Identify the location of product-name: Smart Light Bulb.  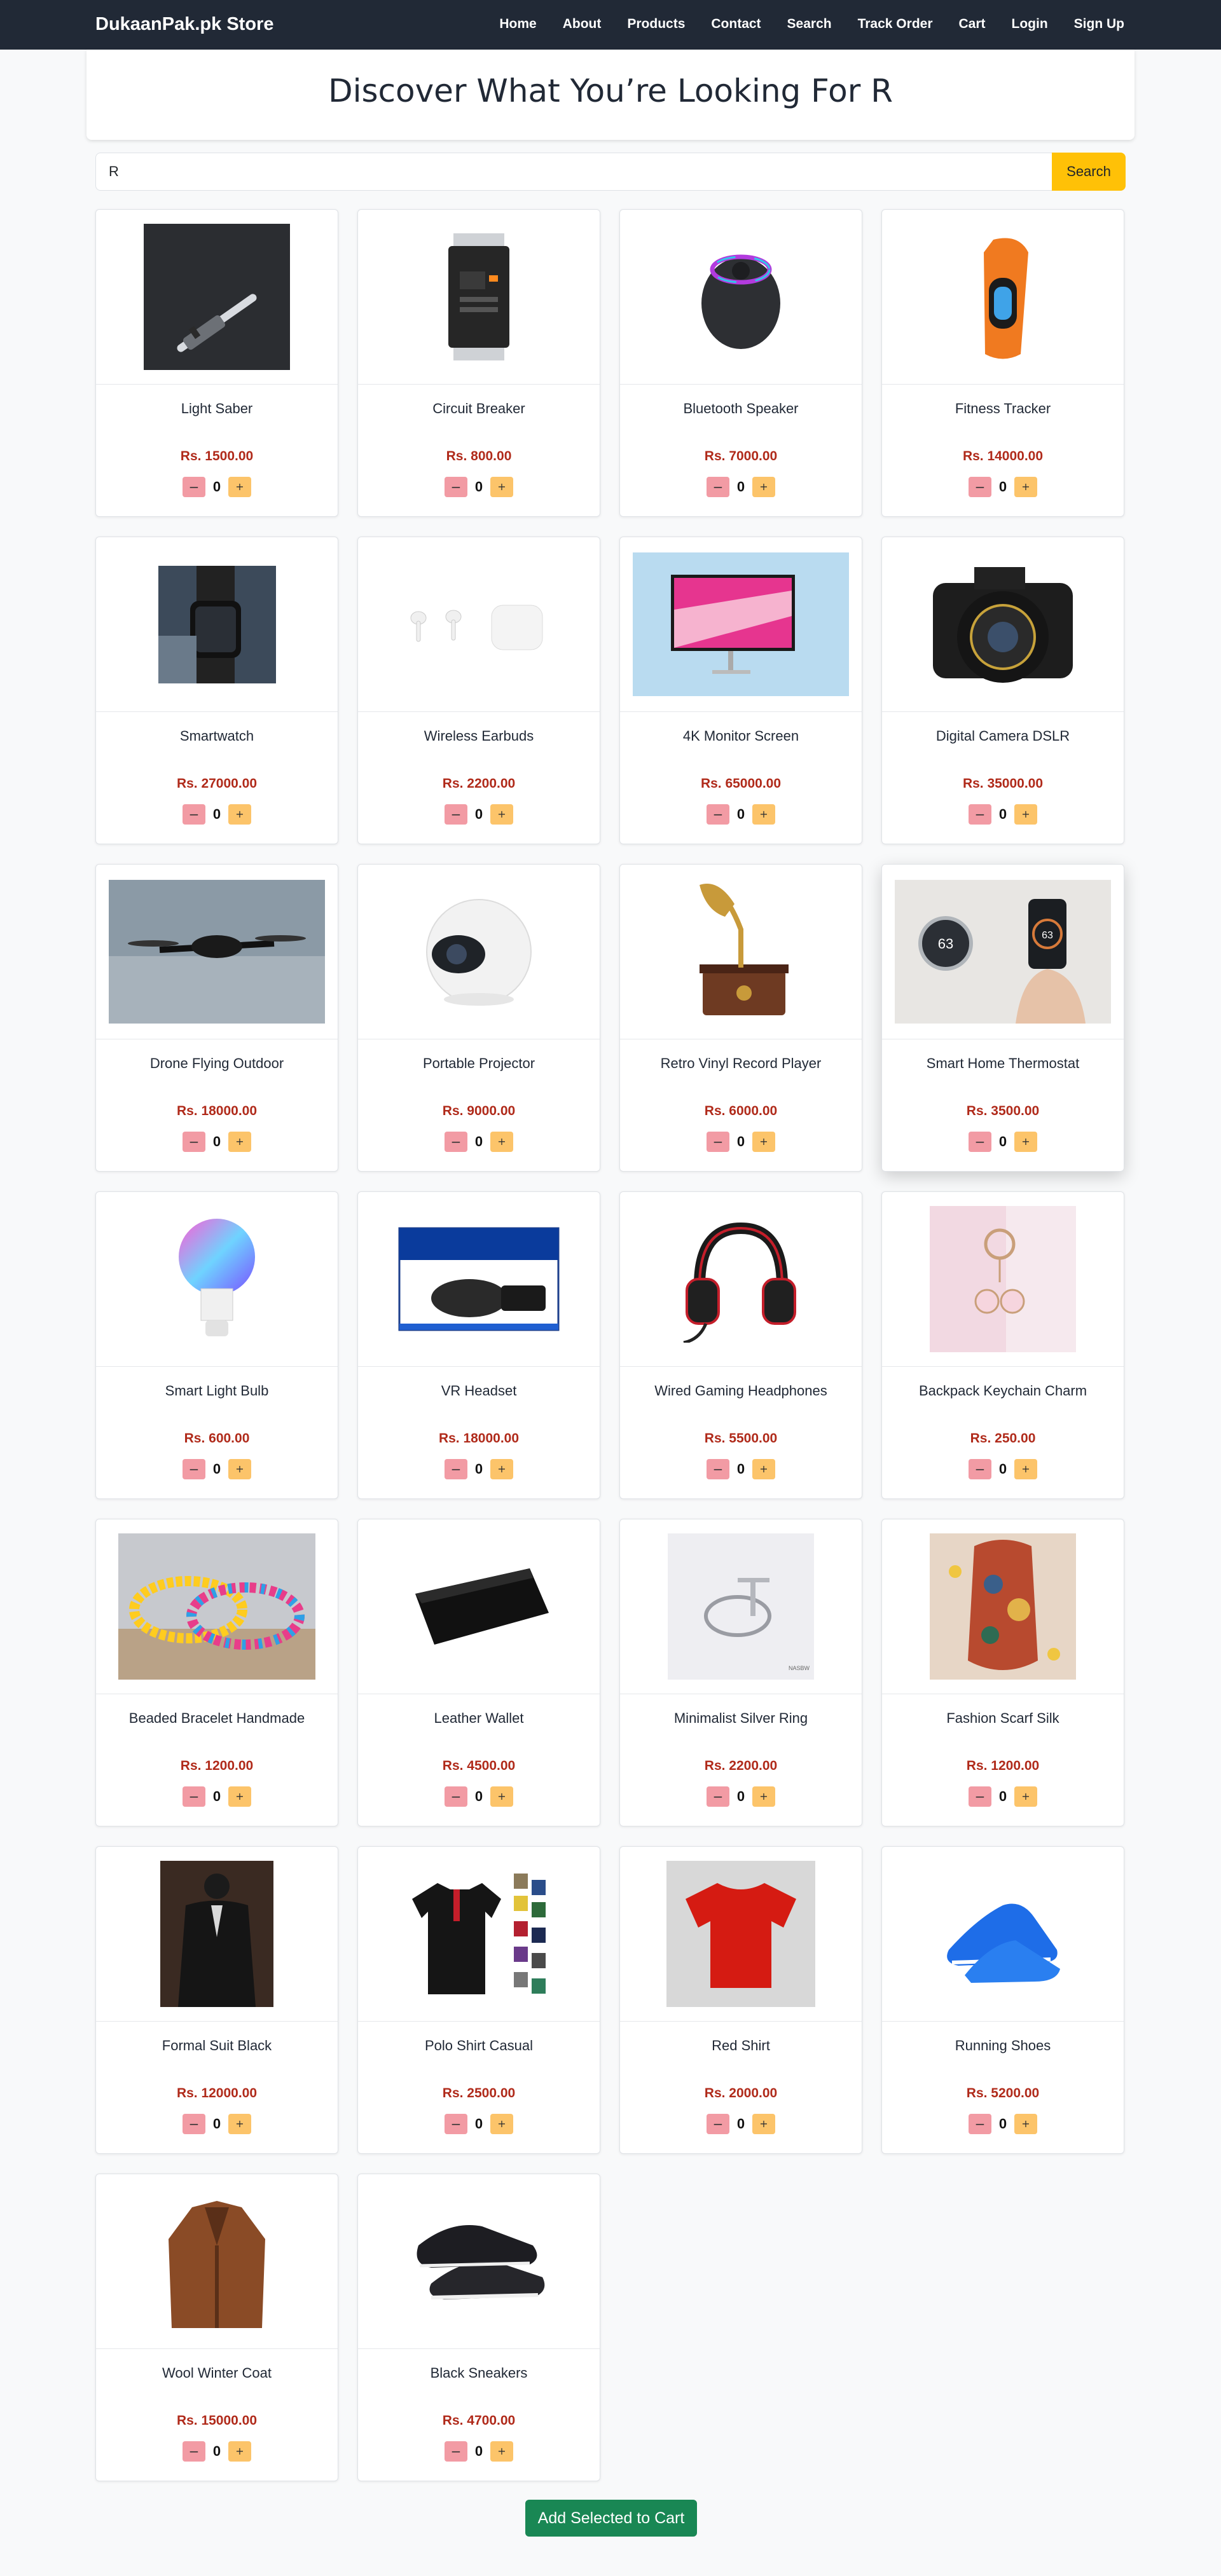
(217, 1391).